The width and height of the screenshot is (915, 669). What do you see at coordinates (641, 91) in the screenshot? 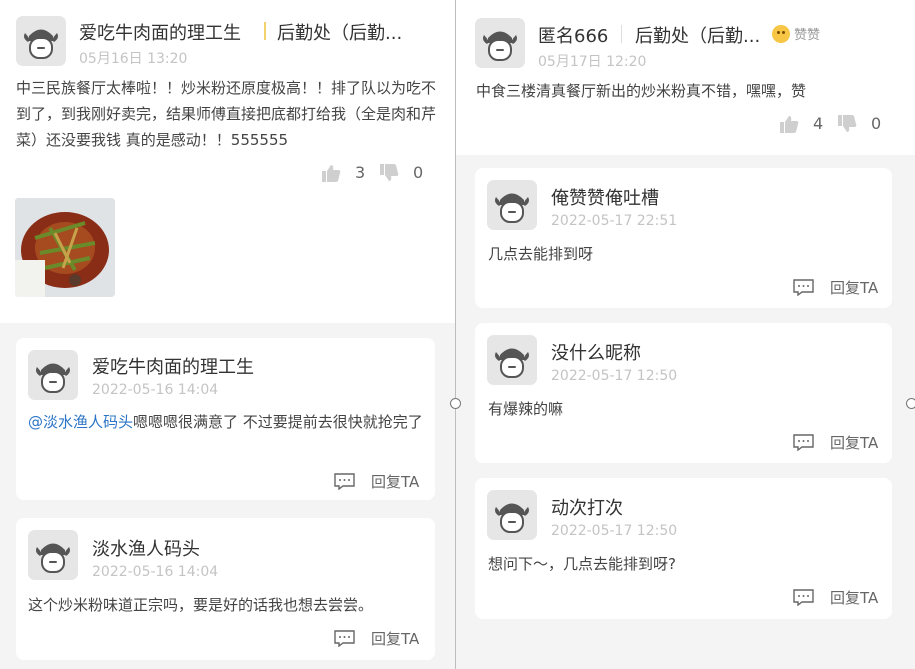
I see `post-content: 中食三楼清真餐厅新出的炒米粉真不错，嘿嘿，赞` at bounding box center [641, 91].